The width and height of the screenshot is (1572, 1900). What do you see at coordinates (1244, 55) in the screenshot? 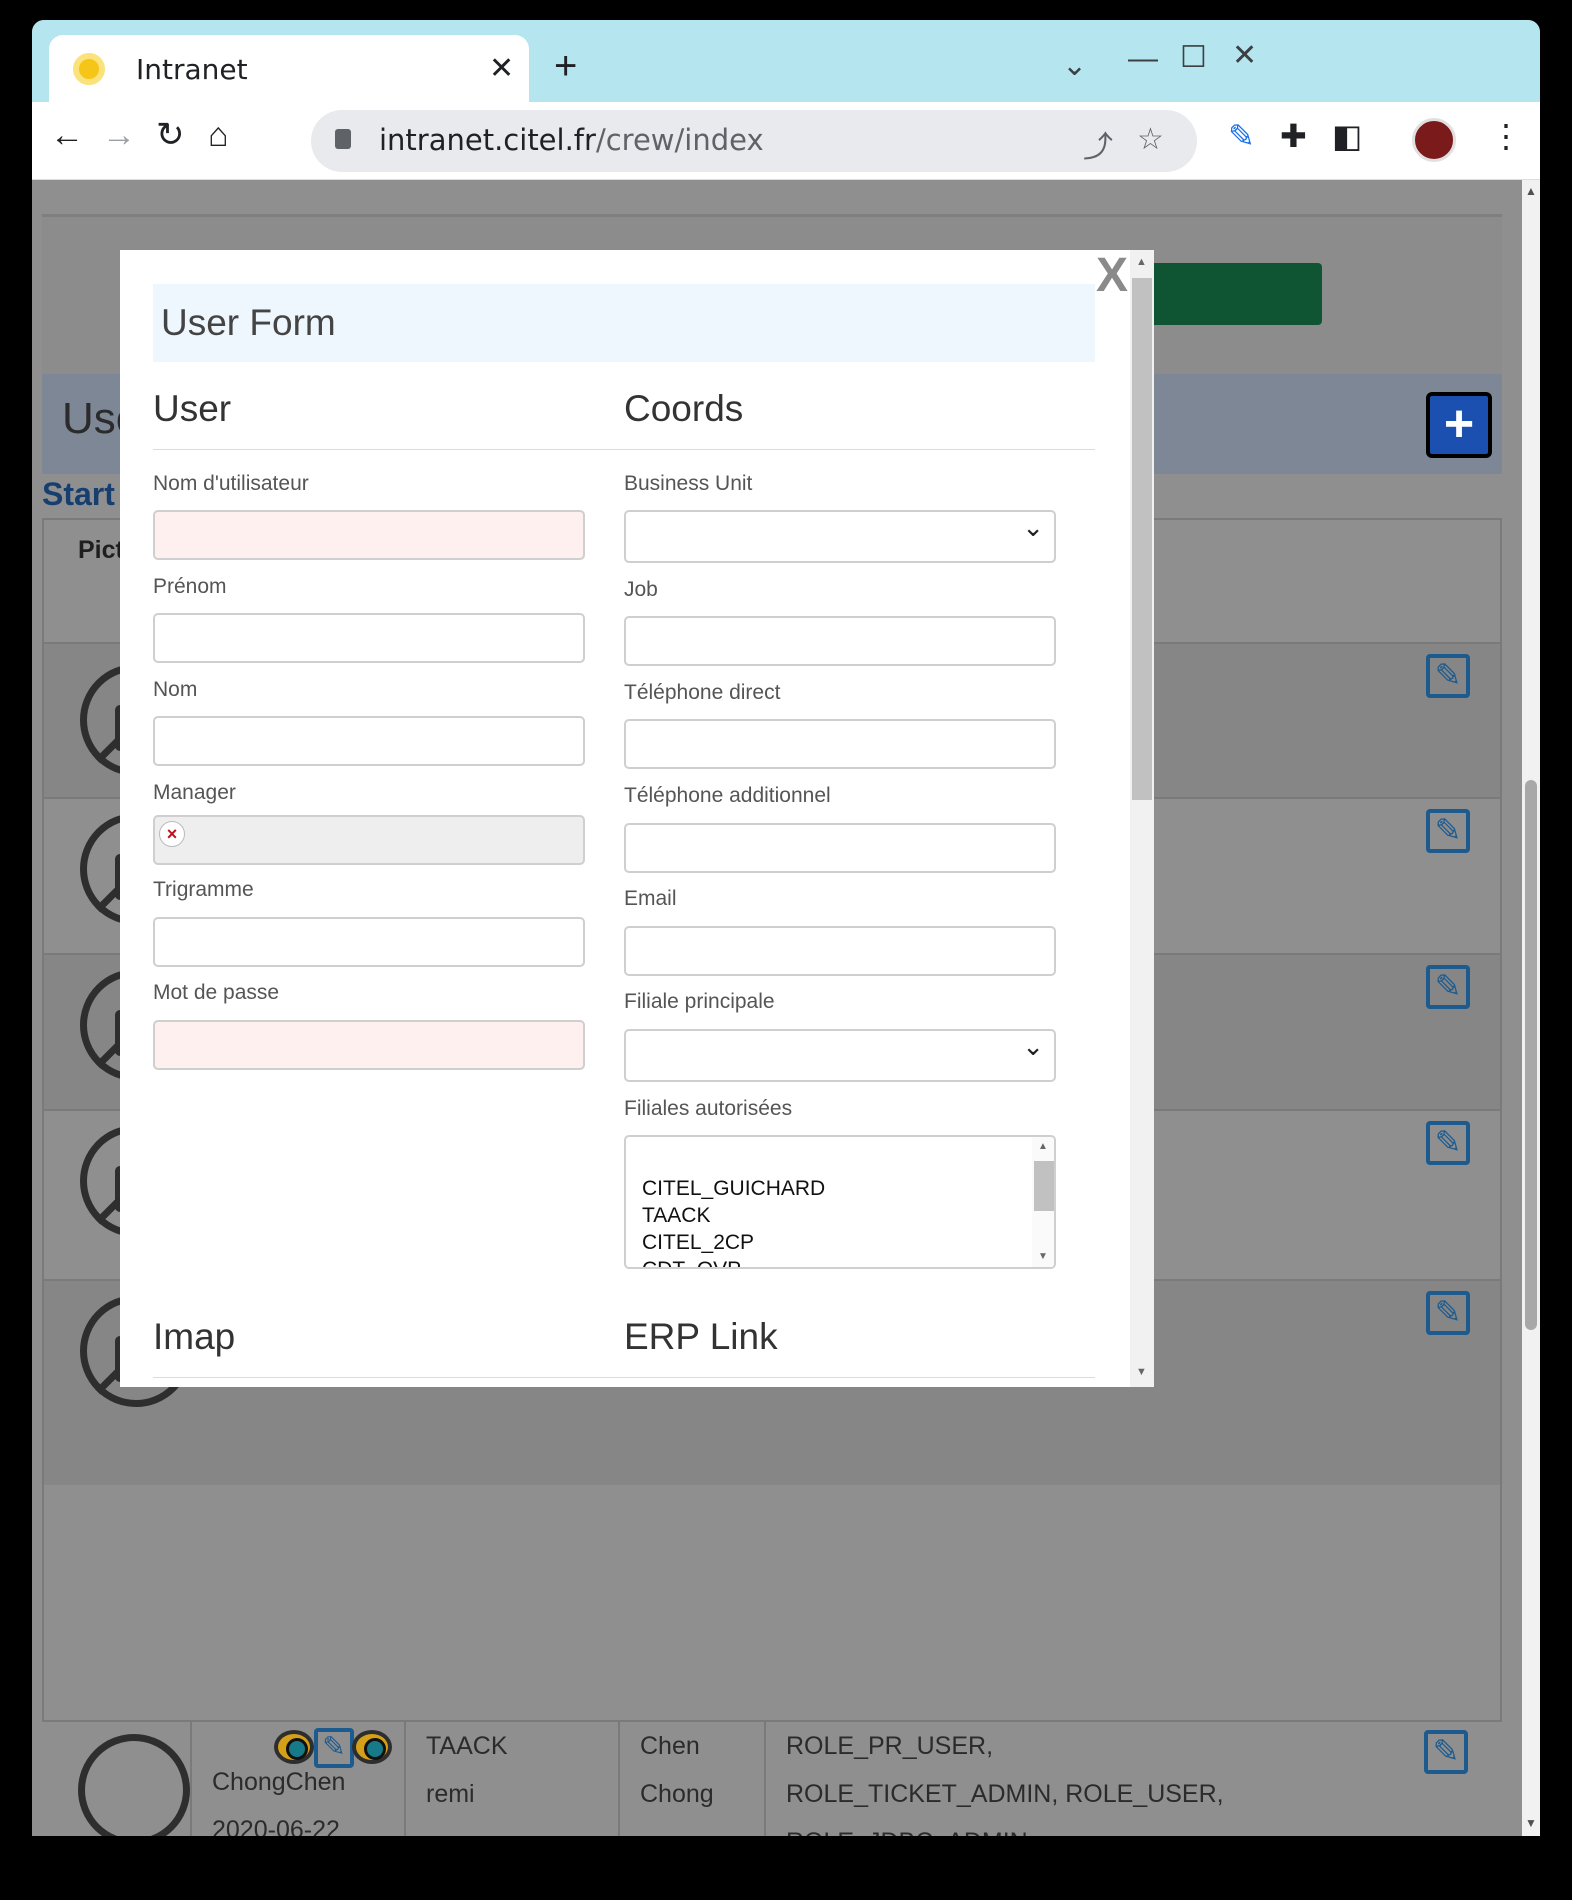
I see `close-window-icon: ✕` at bounding box center [1244, 55].